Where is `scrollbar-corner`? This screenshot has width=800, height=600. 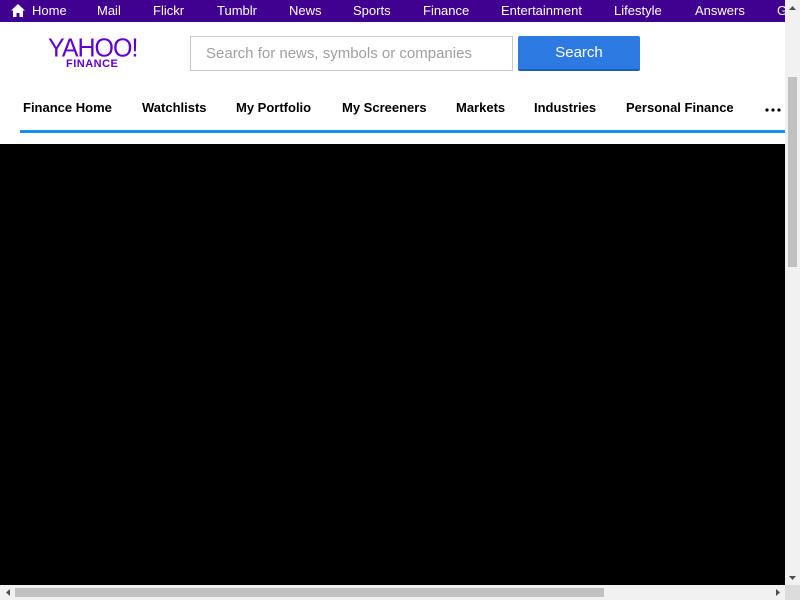 scrollbar-corner is located at coordinates (792, 592).